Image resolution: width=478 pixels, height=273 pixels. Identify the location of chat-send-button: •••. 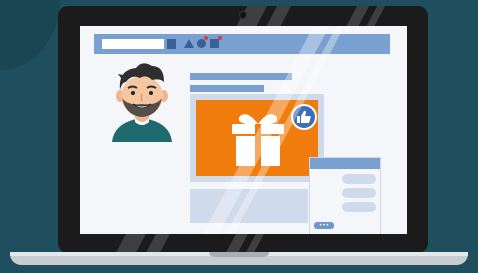
(324, 225).